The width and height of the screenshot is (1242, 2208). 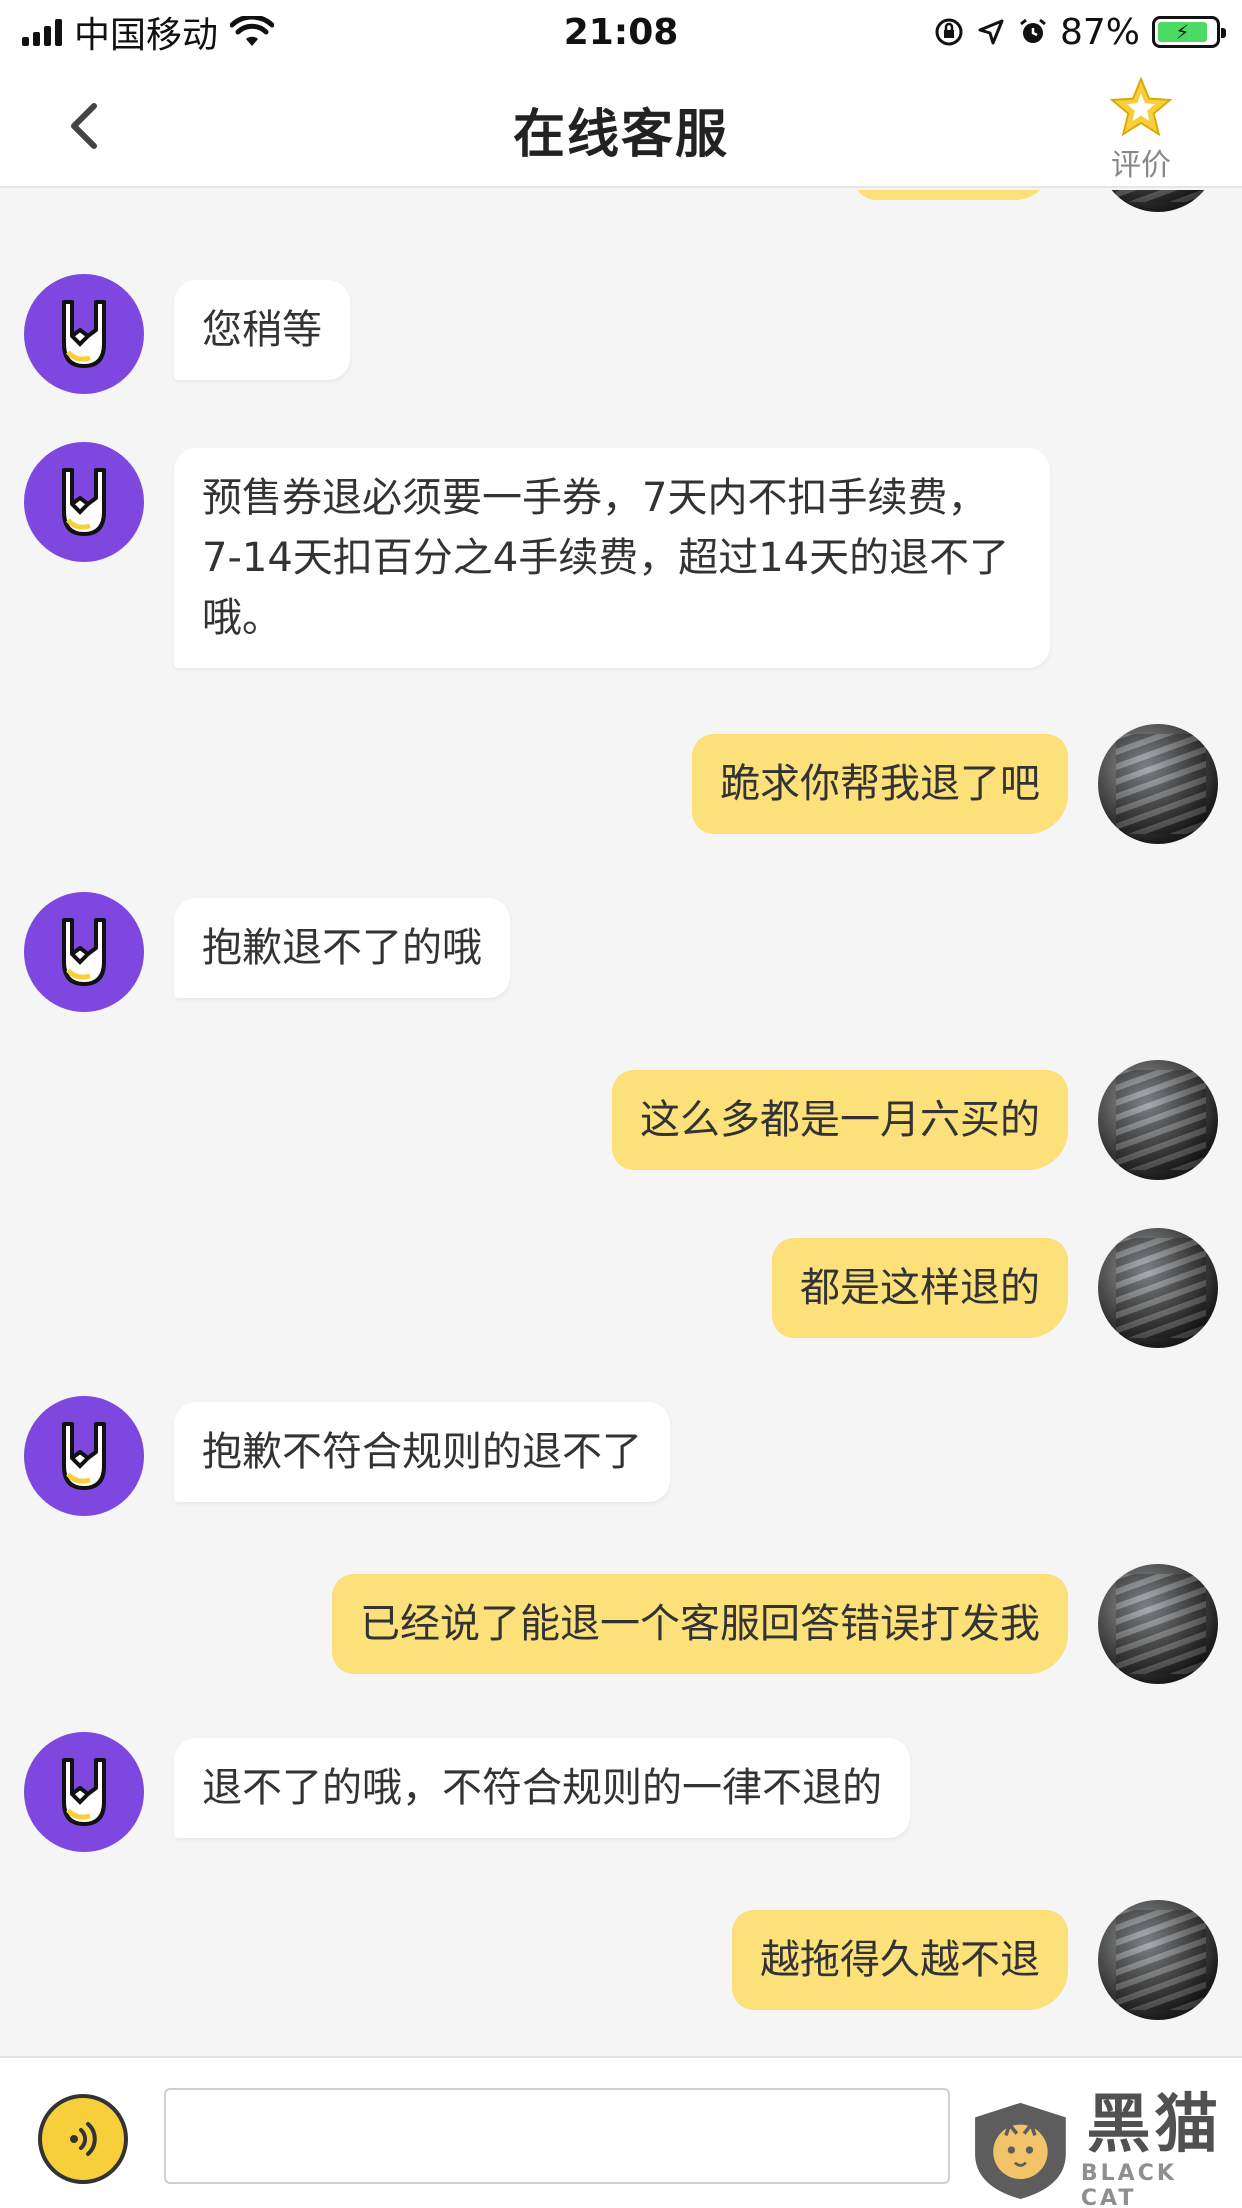 What do you see at coordinates (621, 32) in the screenshot?
I see `status-bar: 中国移动 21:08 87% ⚡` at bounding box center [621, 32].